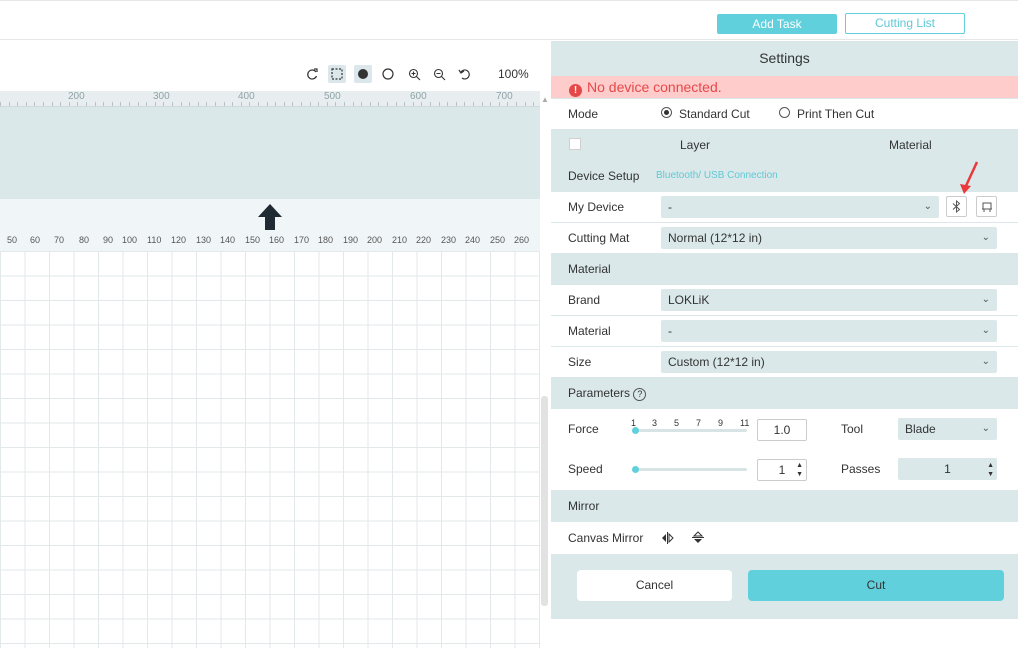  Describe the element at coordinates (829, 300) in the screenshot. I see `brand-select: LOKLiK ⌄` at that location.